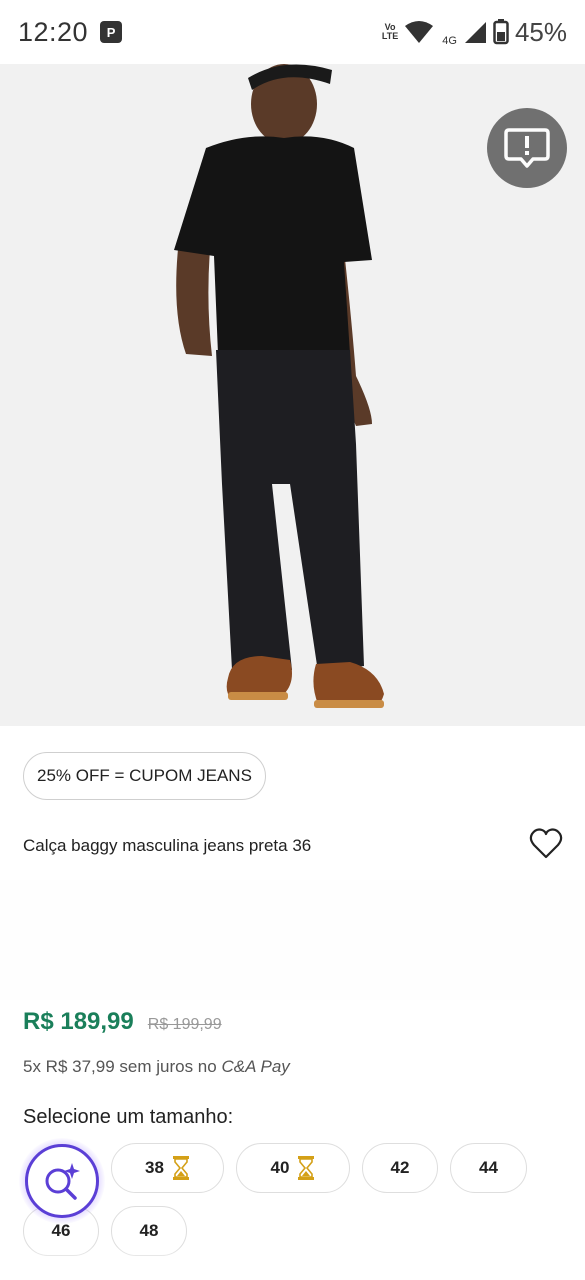 The width and height of the screenshot is (585, 1280). I want to click on signal-icon, so click(475, 32).